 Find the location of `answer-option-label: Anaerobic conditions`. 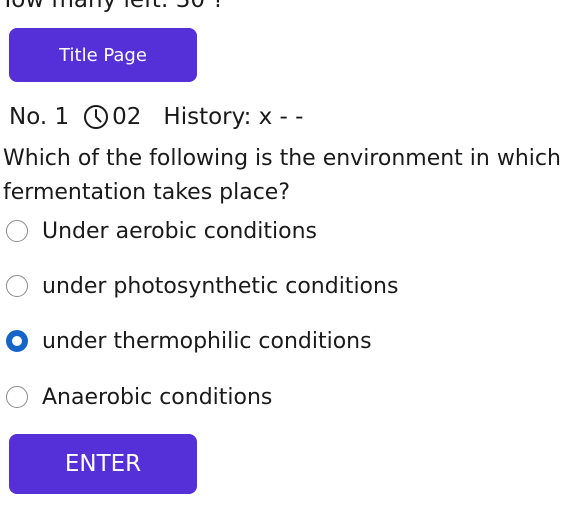

answer-option-label: Anaerobic conditions is located at coordinates (157, 397).